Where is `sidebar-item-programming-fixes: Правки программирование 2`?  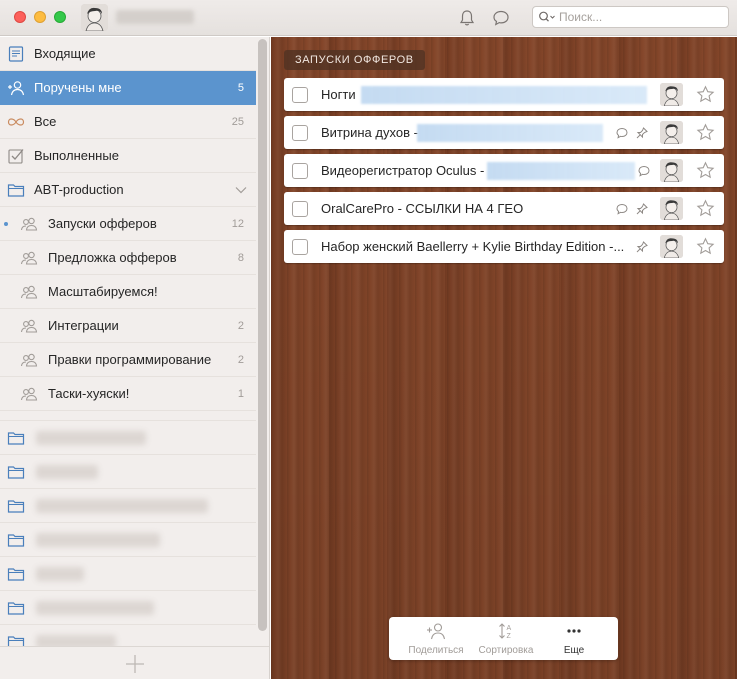 sidebar-item-programming-fixes: Правки программирование 2 is located at coordinates (128, 360).